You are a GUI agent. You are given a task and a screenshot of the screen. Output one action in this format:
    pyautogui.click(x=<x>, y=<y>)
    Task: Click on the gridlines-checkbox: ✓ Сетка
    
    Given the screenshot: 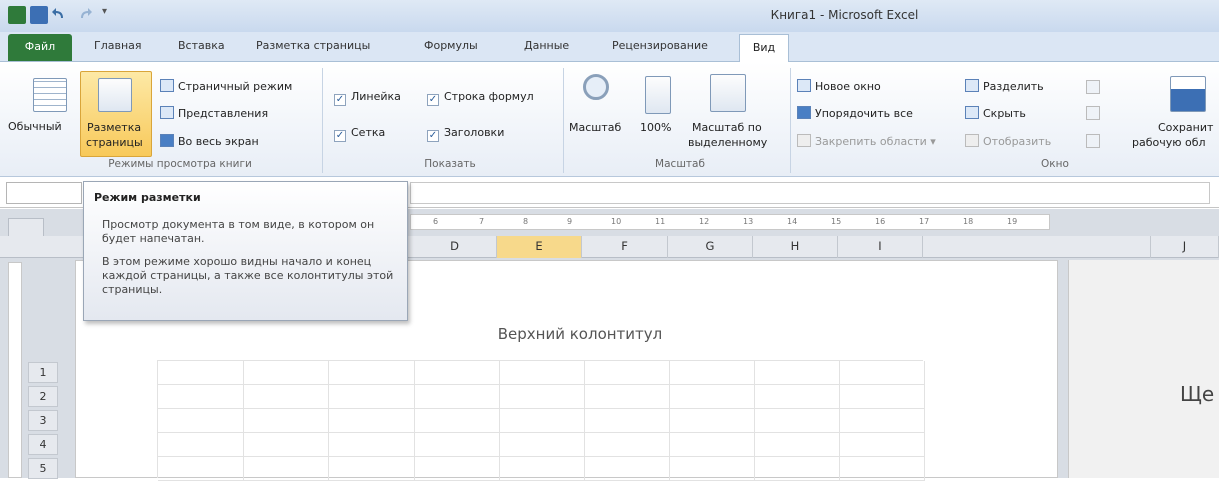 What is the action you would take?
    pyautogui.click(x=359, y=134)
    